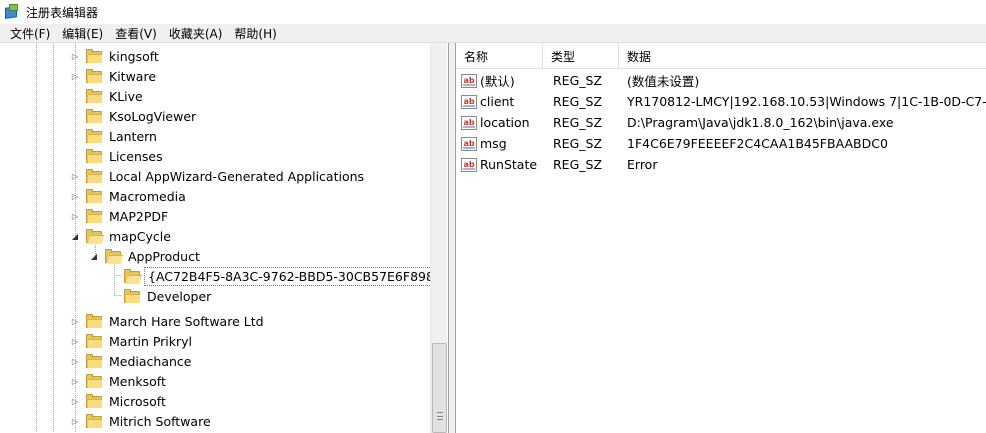 The image size is (986, 433). Describe the element at coordinates (136, 33) in the screenshot. I see `menu-view: 查看(V)` at that location.